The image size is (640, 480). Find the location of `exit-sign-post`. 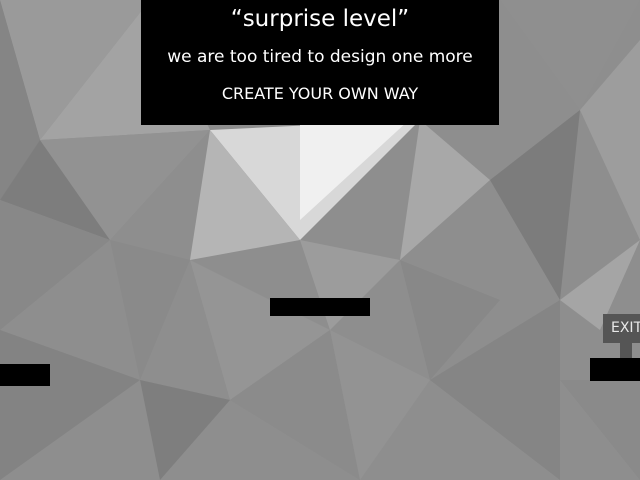

exit-sign-post is located at coordinates (626, 350).